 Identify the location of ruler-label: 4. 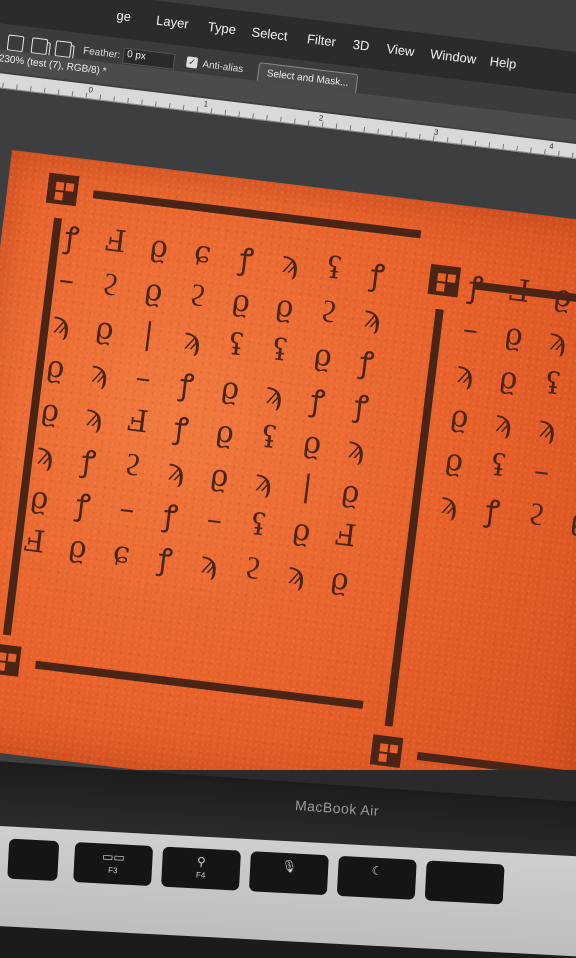
(551, 146).